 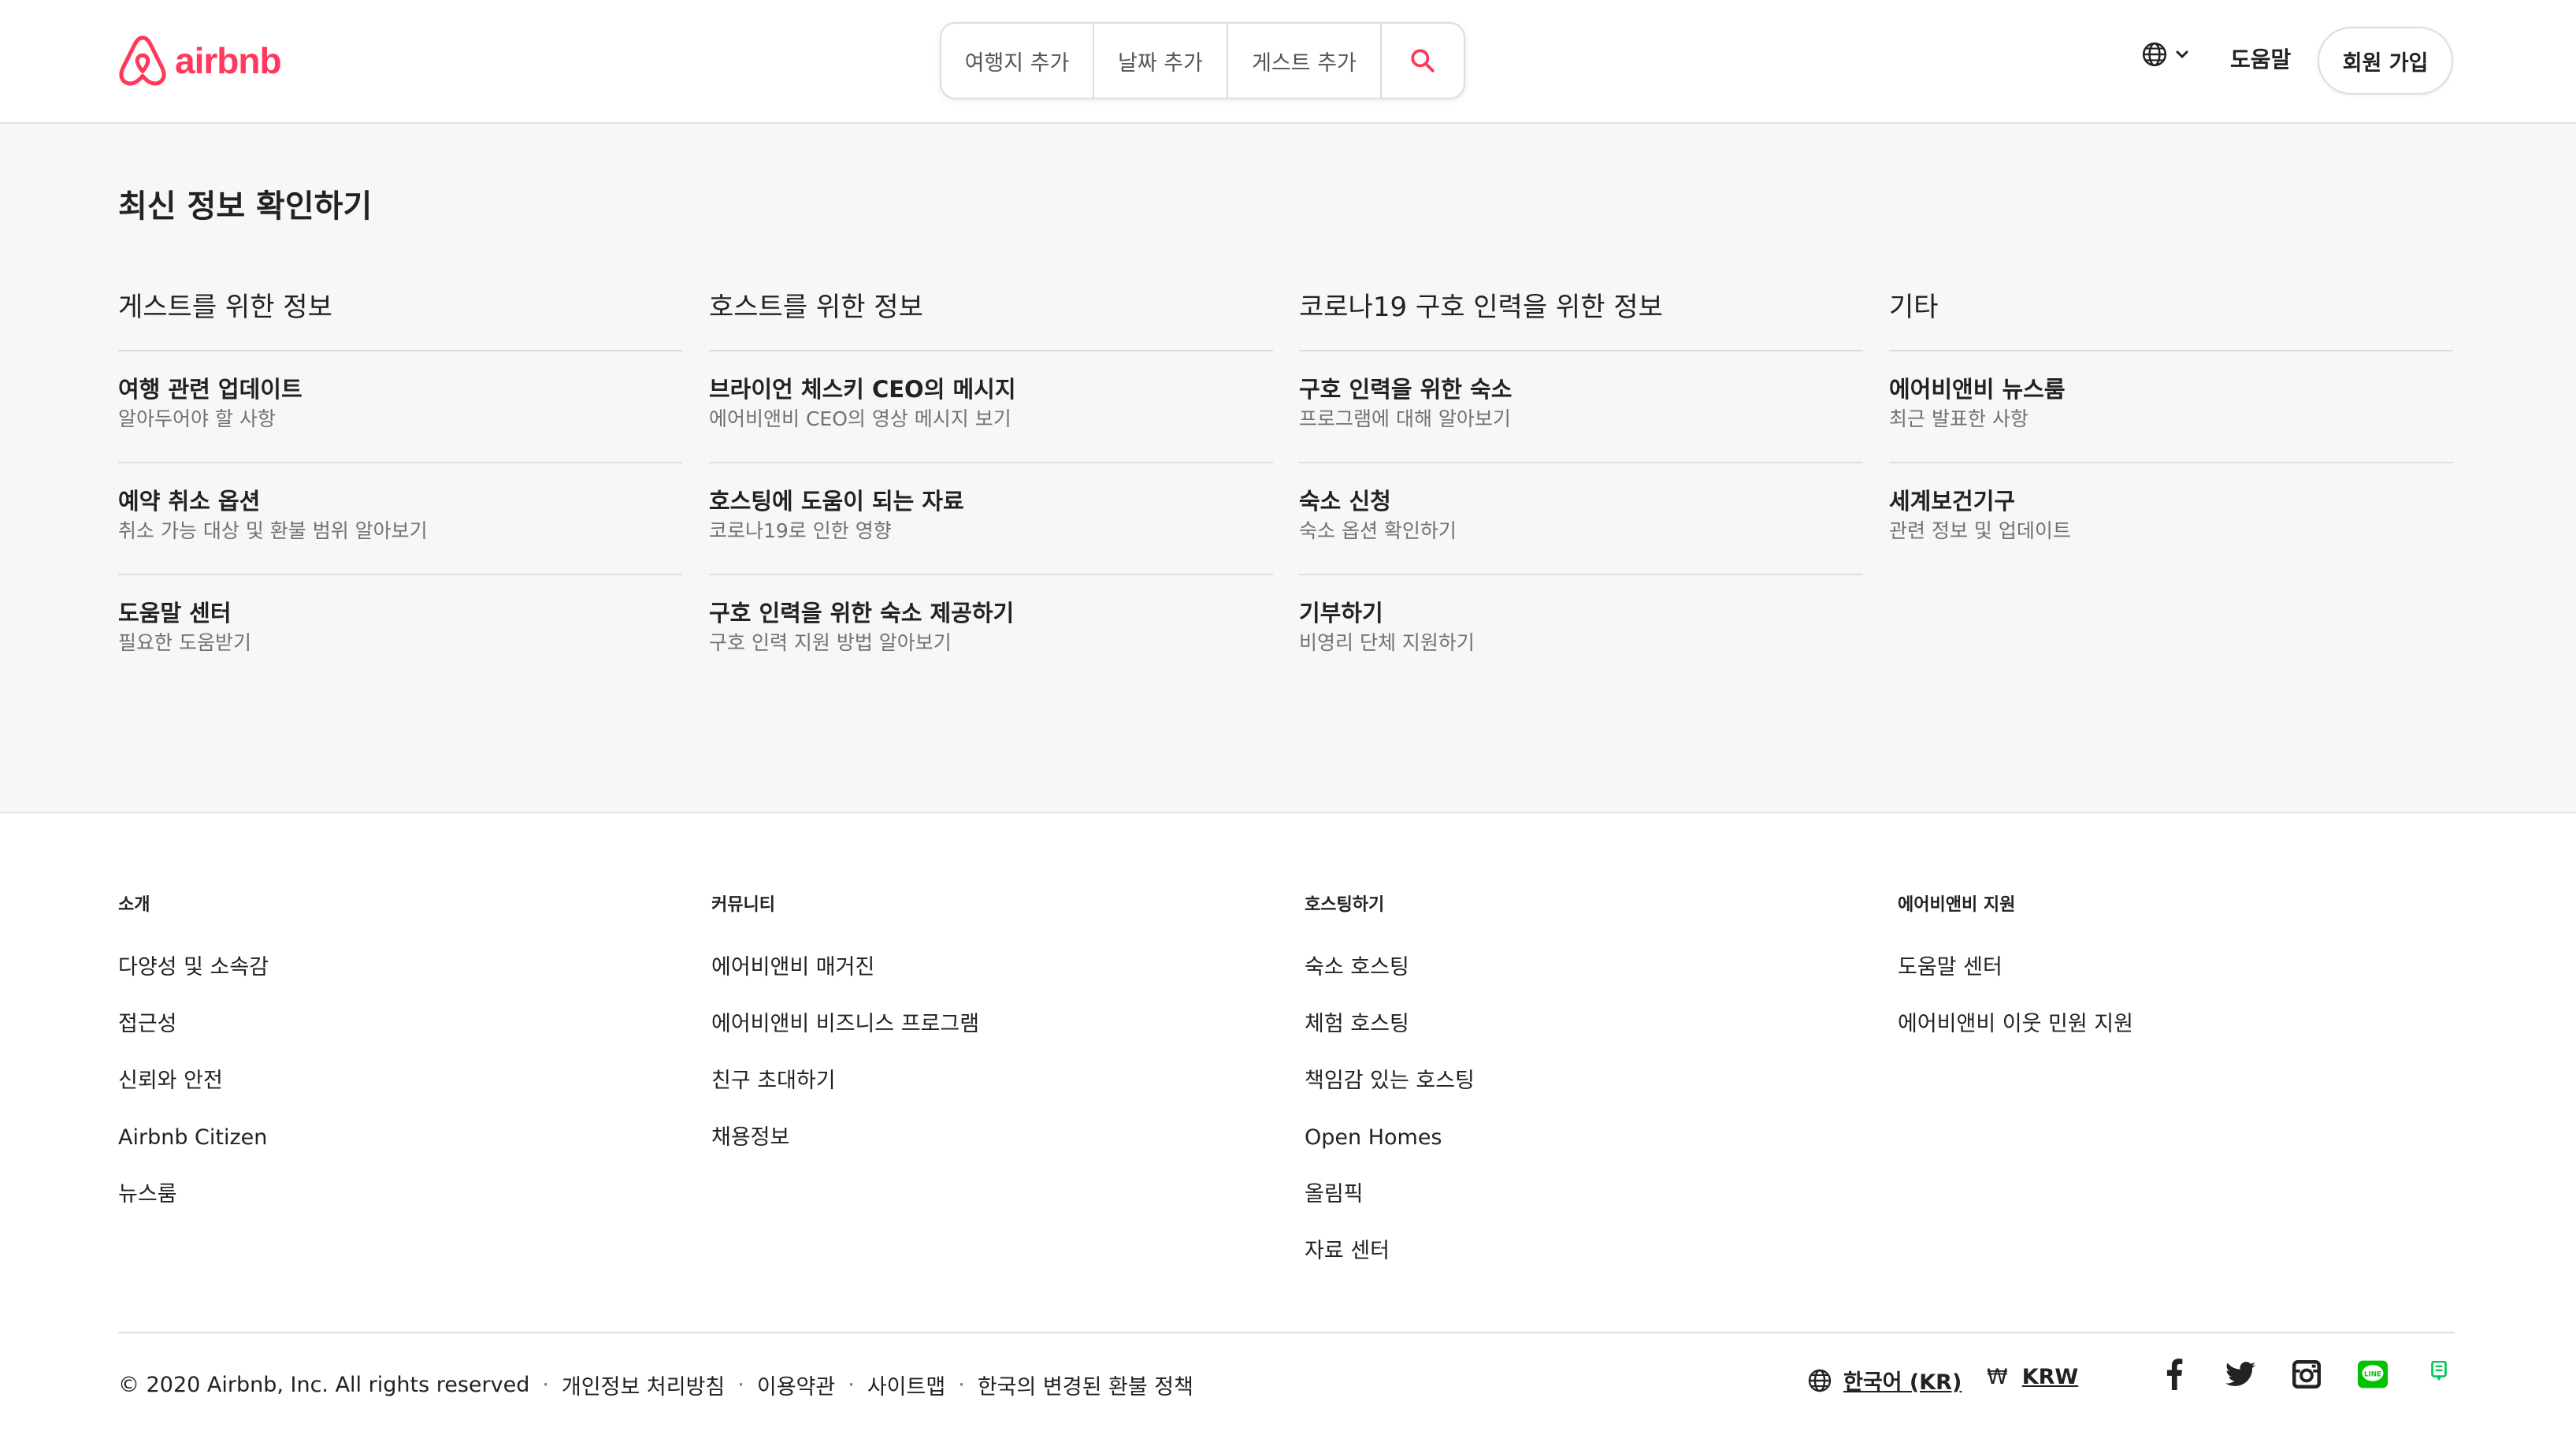 I want to click on updates-column-title: 게스트를 위한 정보, so click(x=400, y=318).